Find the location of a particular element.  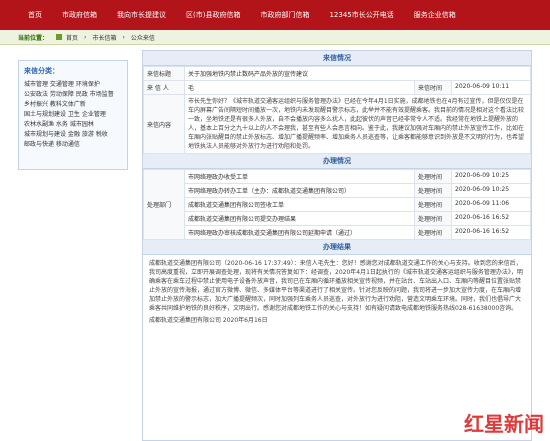

result-signature: 成都轨道交通集团有限公司 2020年6月16日 is located at coordinates (208, 320).